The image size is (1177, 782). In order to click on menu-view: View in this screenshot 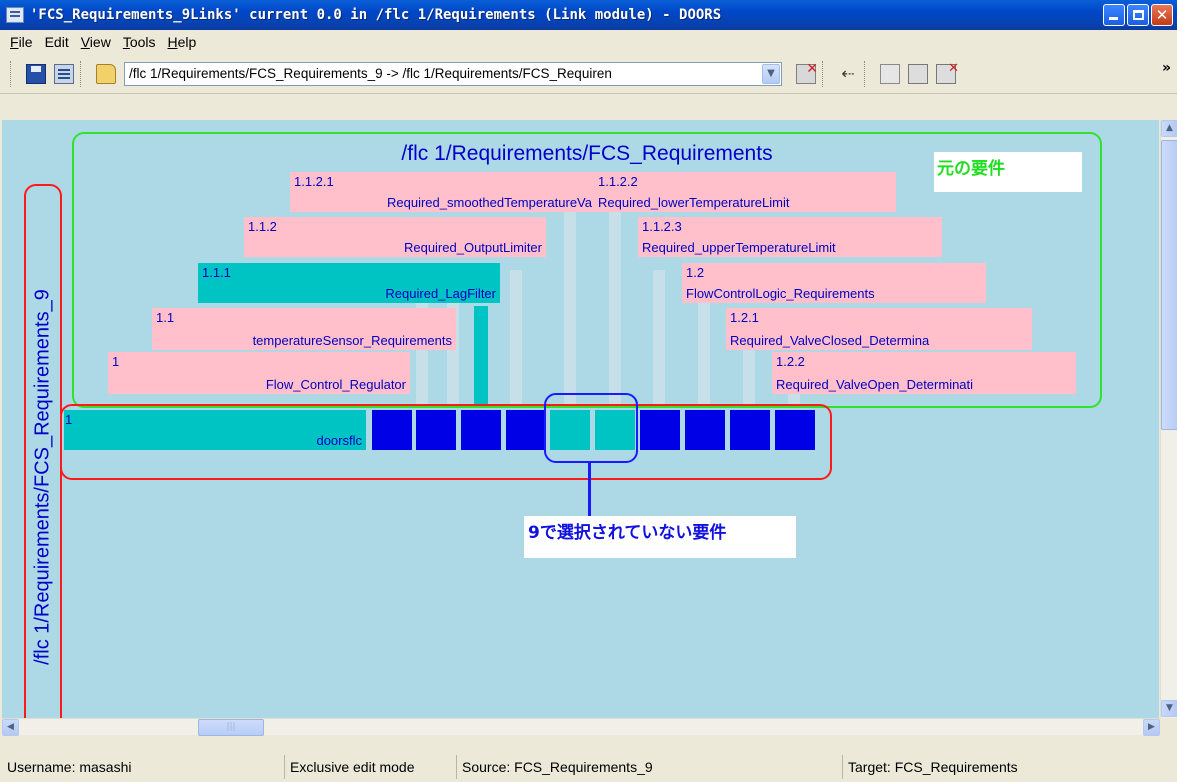, I will do `click(98, 42)`.